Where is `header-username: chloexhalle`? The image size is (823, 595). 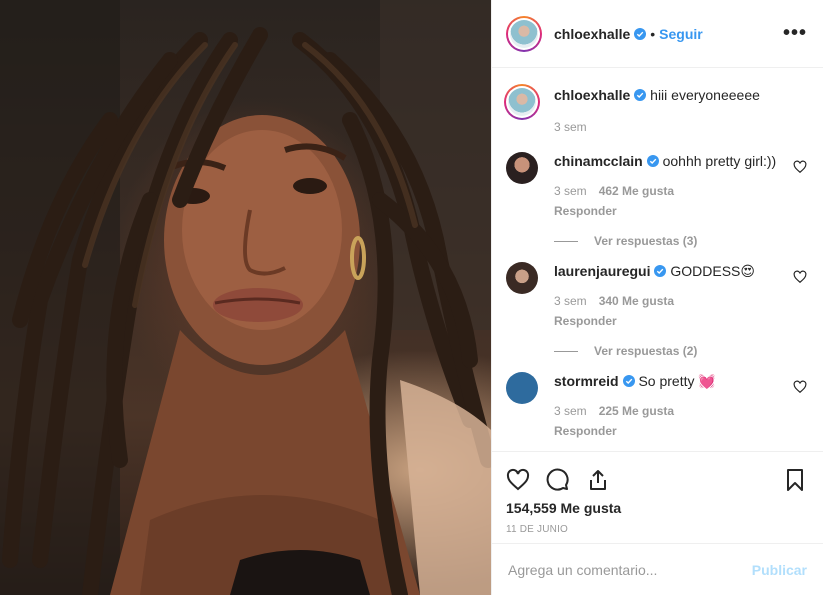
header-username: chloexhalle is located at coordinates (592, 34).